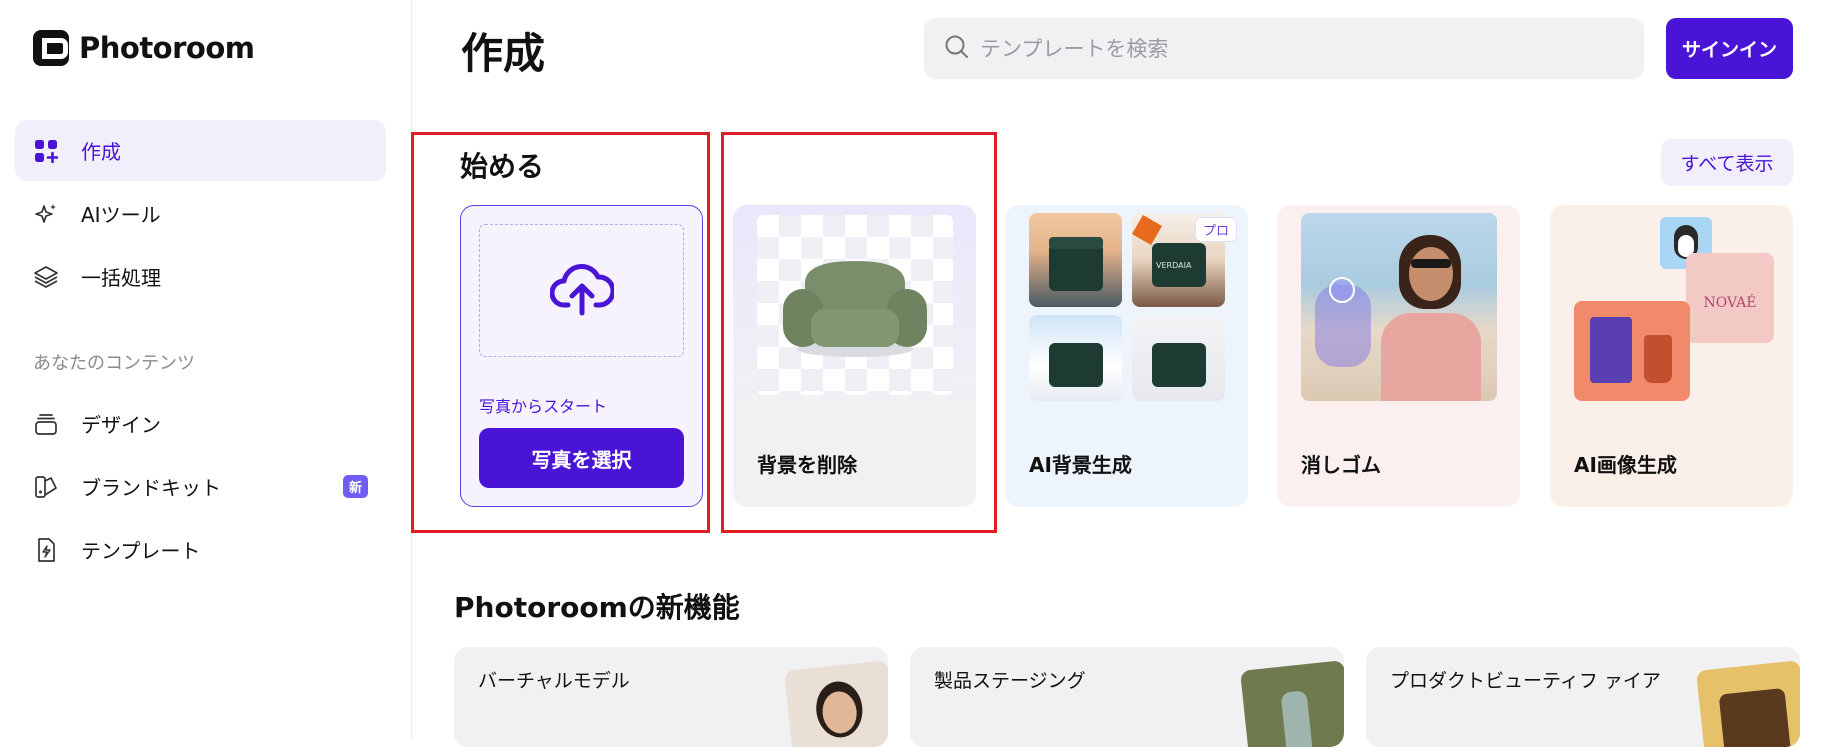 The width and height of the screenshot is (1827, 747). I want to click on feature-label: 製品ステージング, so click(1010, 681).